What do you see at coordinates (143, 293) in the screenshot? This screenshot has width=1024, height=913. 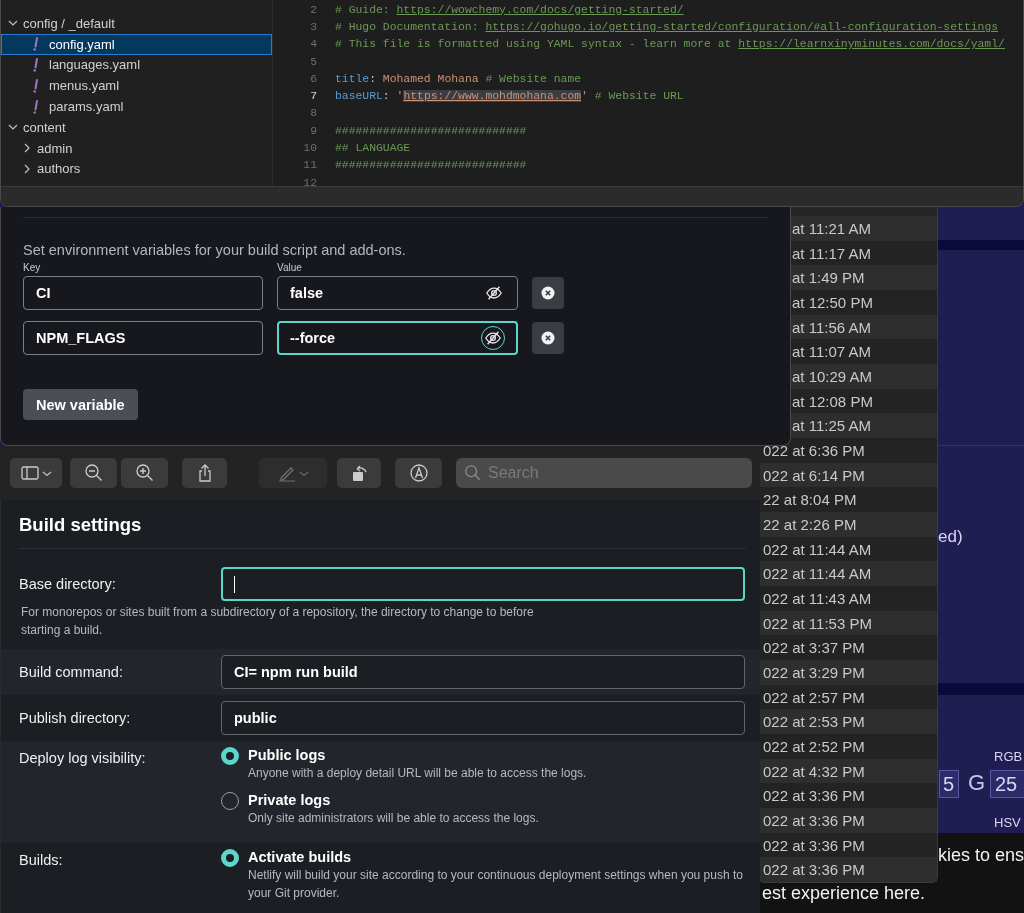 I see `key-field: CI` at bounding box center [143, 293].